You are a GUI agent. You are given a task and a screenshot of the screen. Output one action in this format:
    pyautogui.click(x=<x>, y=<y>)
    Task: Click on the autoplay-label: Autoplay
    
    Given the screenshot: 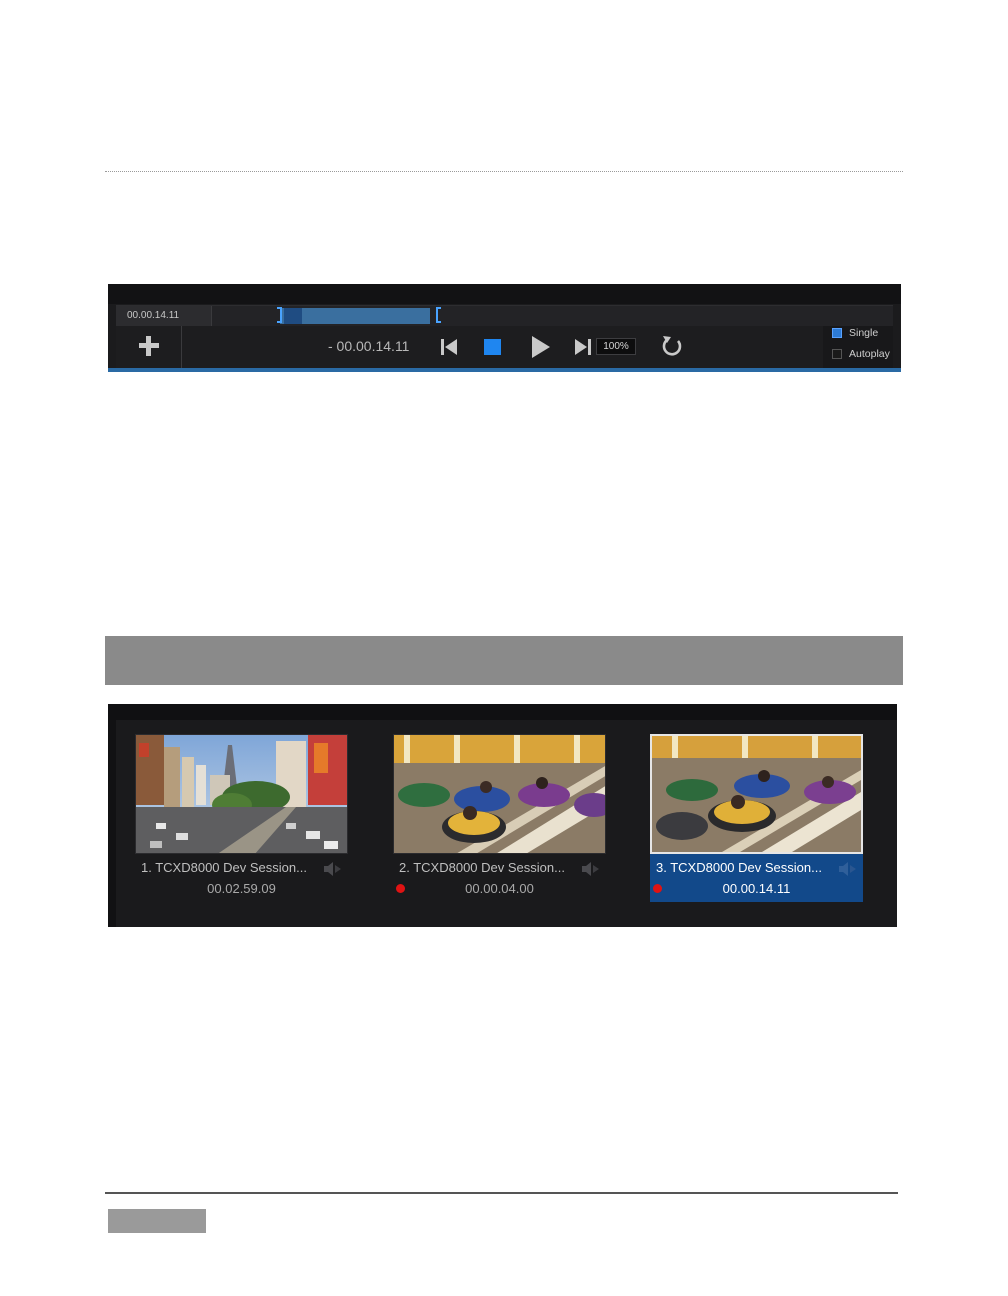 What is the action you would take?
    pyautogui.click(x=869, y=354)
    